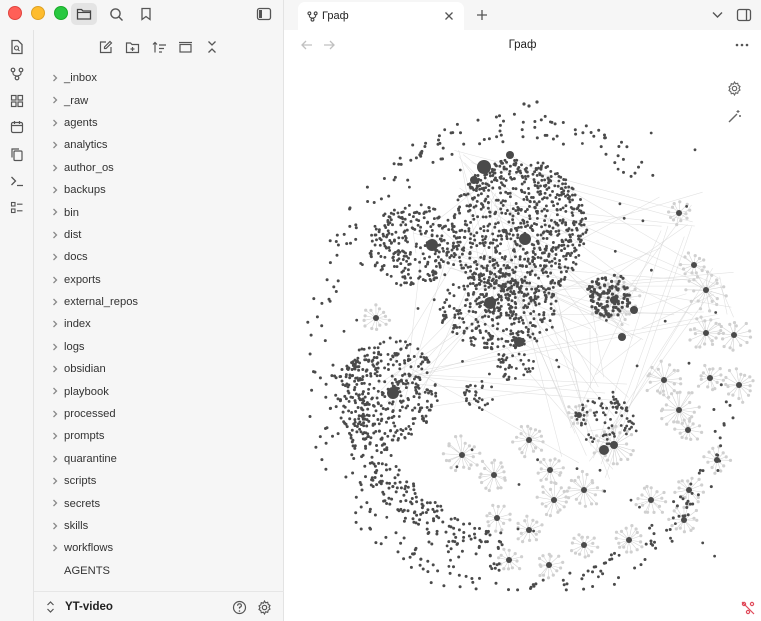 The height and width of the screenshot is (621, 761). Describe the element at coordinates (76, 100) in the screenshot. I see `tree-item-label: _raw` at that location.